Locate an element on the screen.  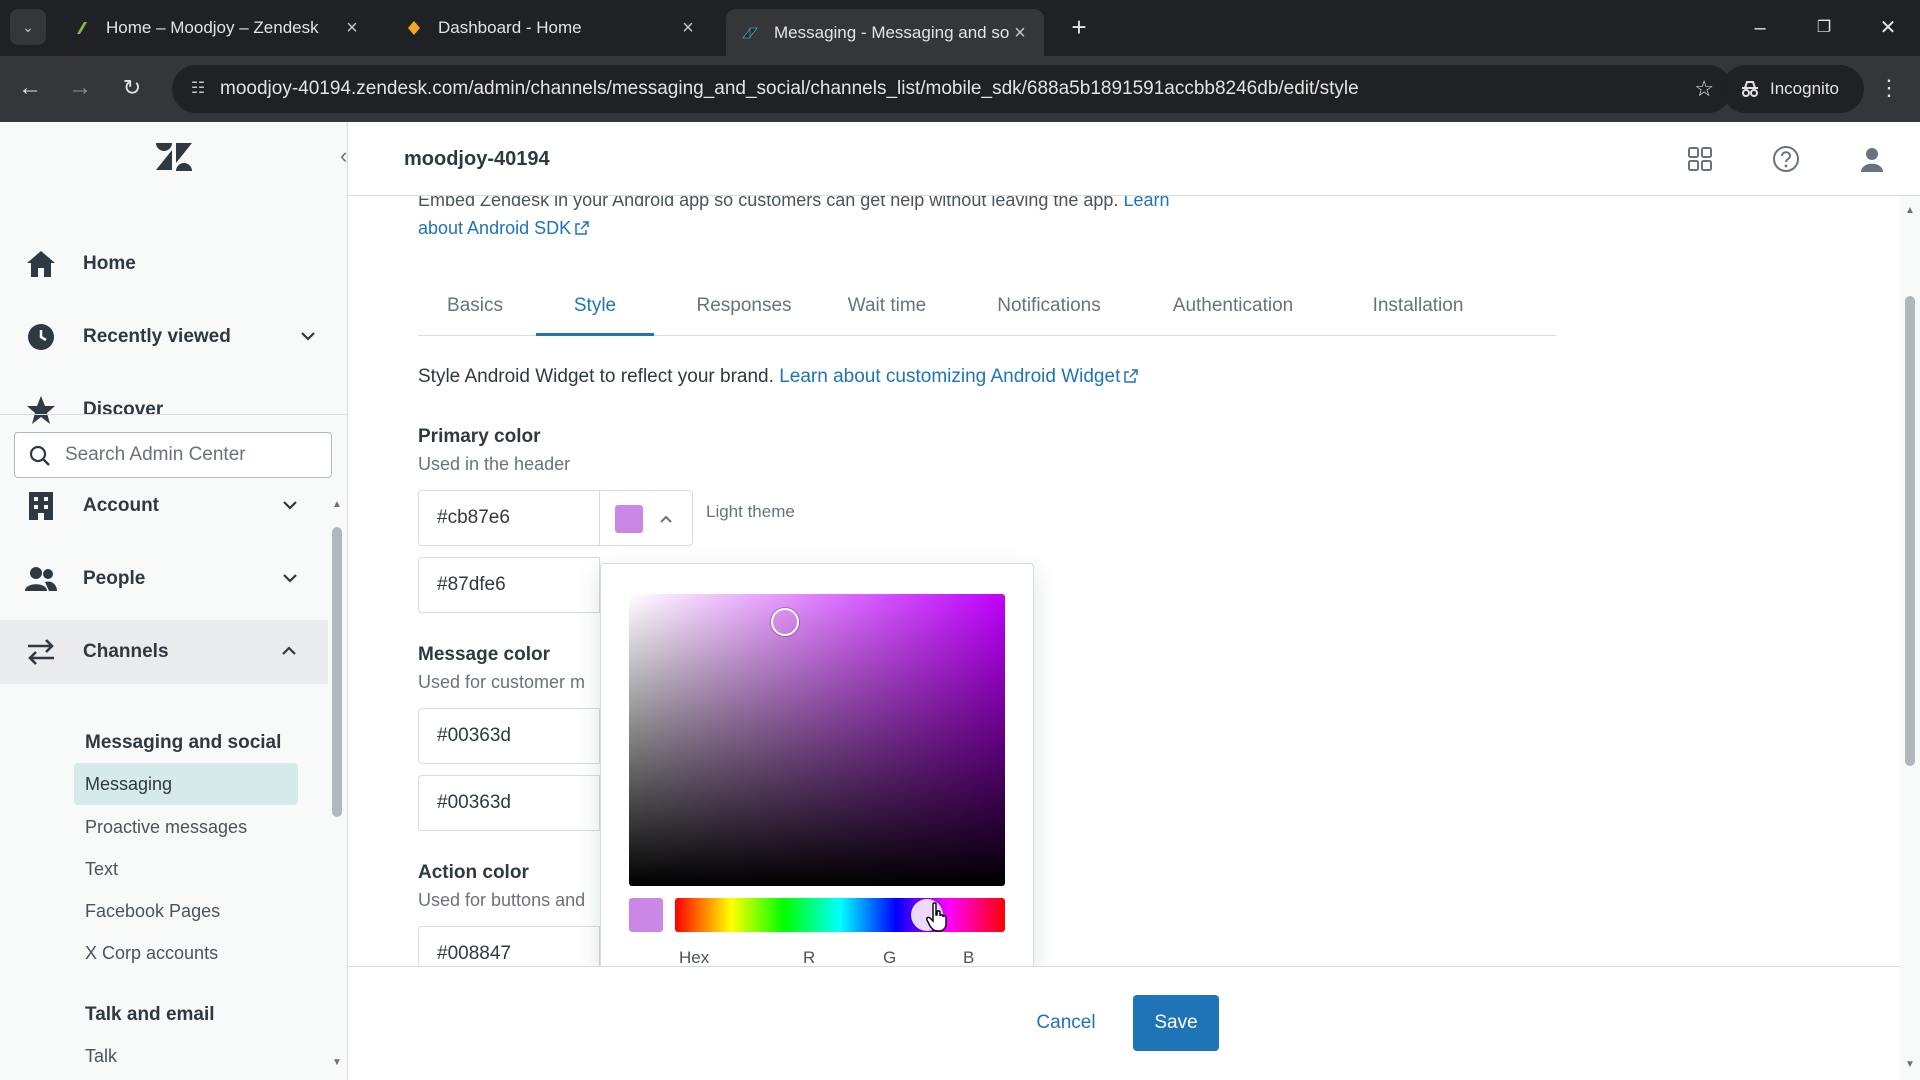
sidebar-scrollbar-thumb is located at coordinates (337, 672).